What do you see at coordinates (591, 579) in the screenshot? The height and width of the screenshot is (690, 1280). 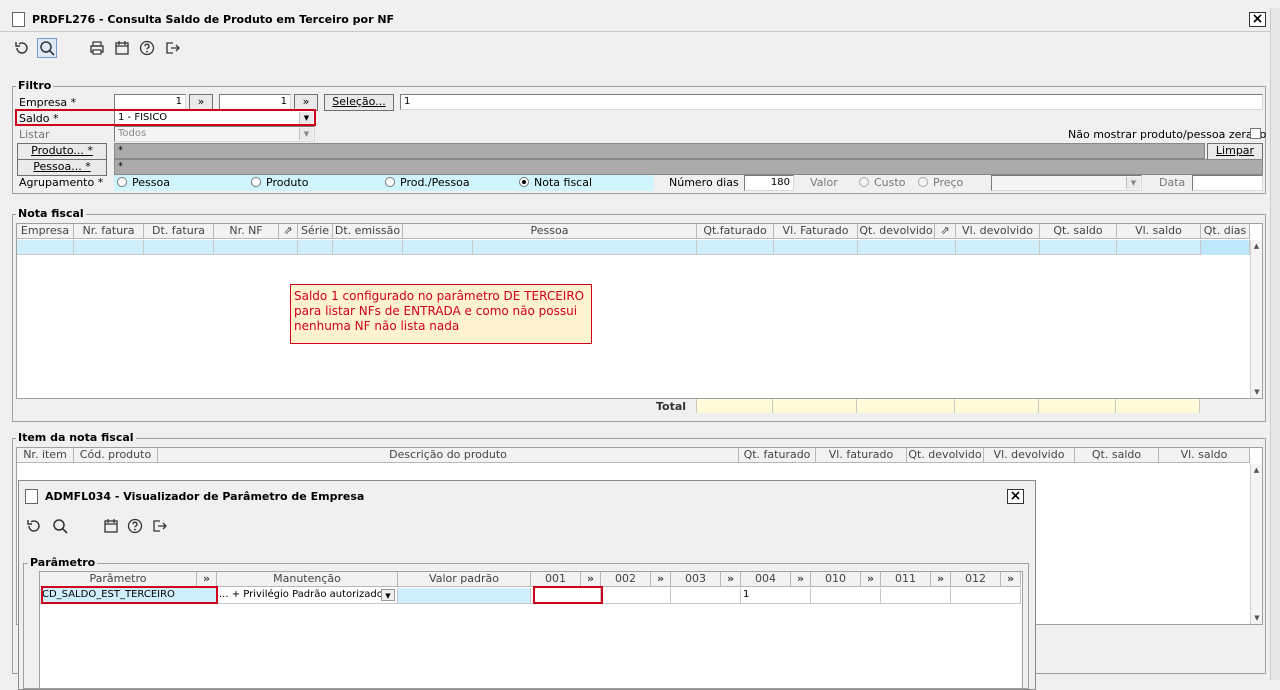 I see `col-001-expand: »` at bounding box center [591, 579].